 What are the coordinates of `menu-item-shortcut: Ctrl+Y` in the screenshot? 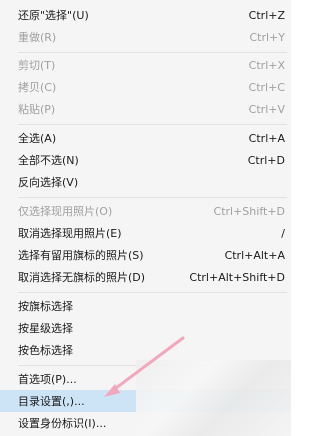 It's located at (267, 37).